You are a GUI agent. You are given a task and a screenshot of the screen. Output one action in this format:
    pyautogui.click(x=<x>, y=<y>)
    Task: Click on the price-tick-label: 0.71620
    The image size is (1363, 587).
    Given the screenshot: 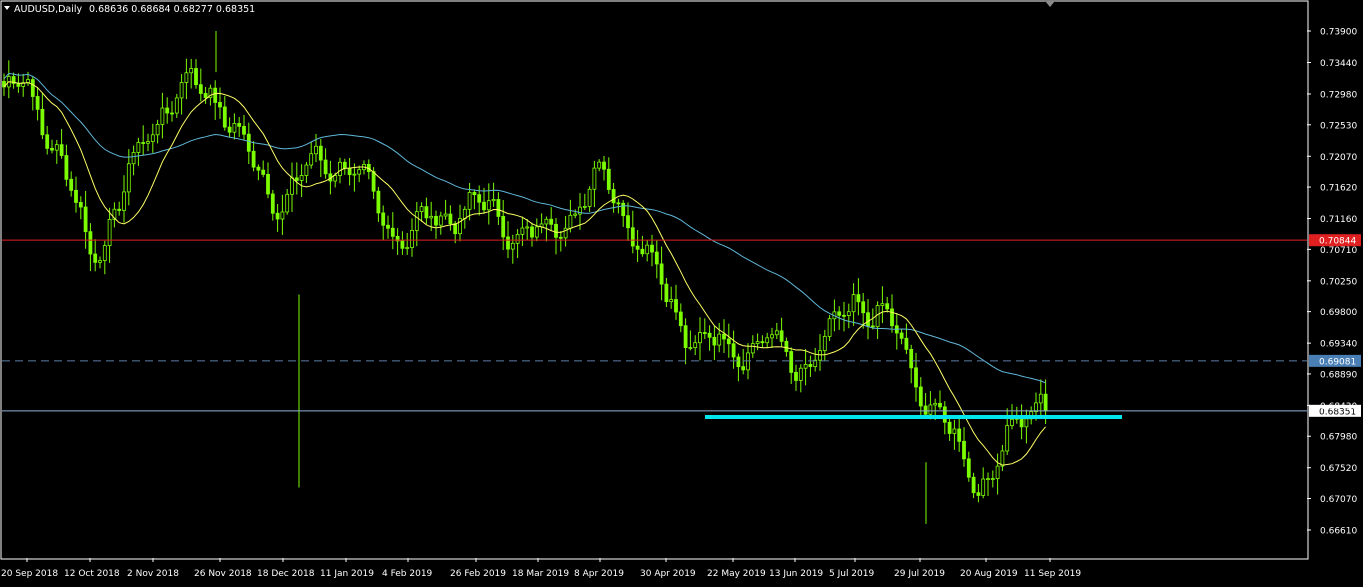 What is the action you would take?
    pyautogui.click(x=1338, y=189)
    